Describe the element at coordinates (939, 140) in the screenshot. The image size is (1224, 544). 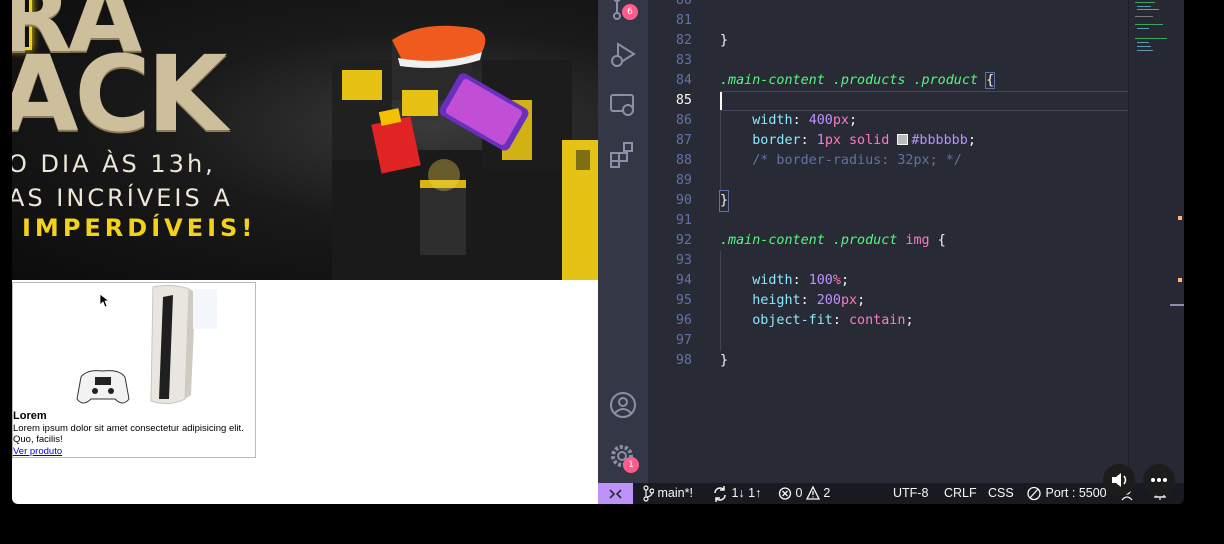
I see `css-color-value: #bbbbbb` at that location.